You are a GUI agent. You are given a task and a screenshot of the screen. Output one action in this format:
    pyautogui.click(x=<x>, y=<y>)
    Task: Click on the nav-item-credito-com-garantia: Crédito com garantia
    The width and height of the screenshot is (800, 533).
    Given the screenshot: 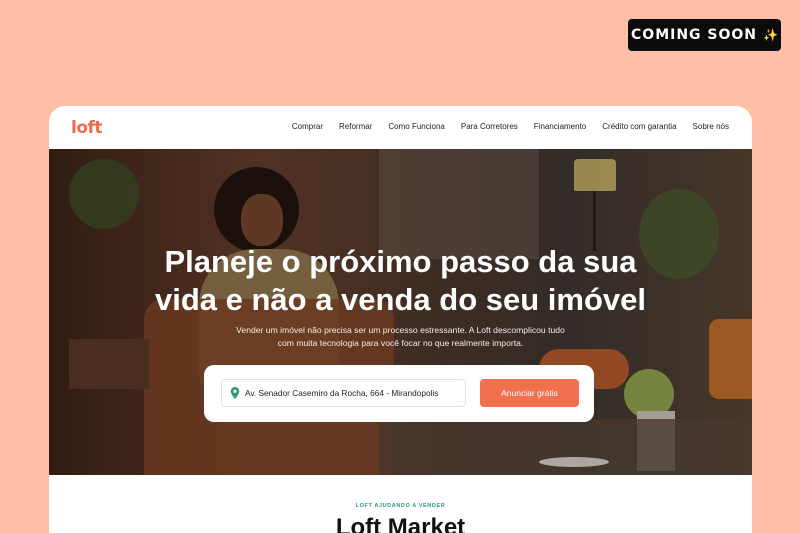 What is the action you would take?
    pyautogui.click(x=639, y=126)
    